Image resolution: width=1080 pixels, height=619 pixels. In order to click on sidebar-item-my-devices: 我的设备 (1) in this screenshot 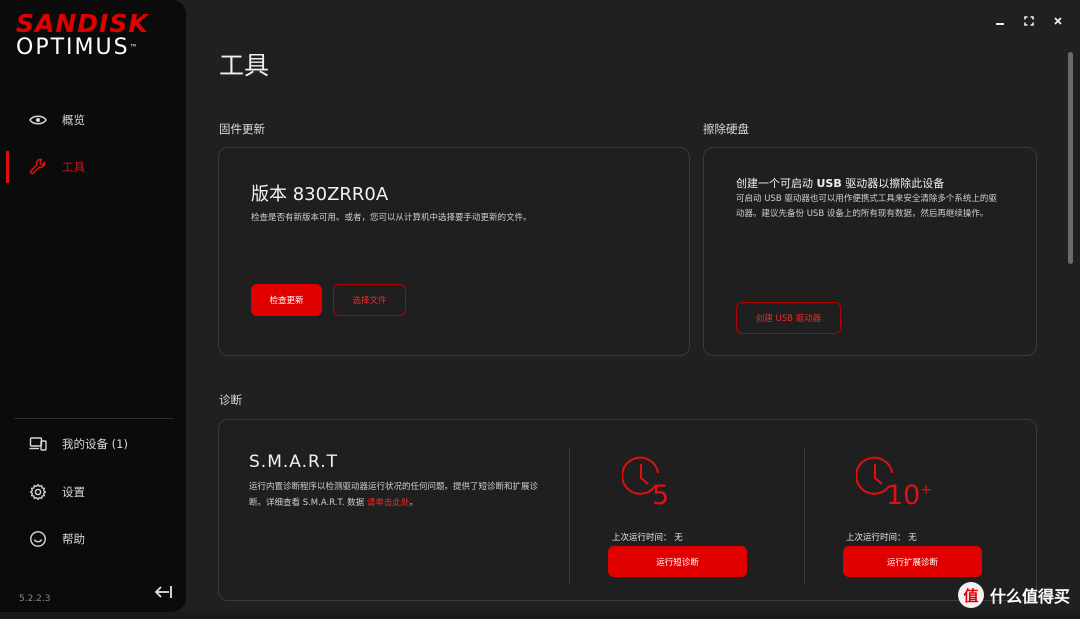, I will do `click(93, 444)`.